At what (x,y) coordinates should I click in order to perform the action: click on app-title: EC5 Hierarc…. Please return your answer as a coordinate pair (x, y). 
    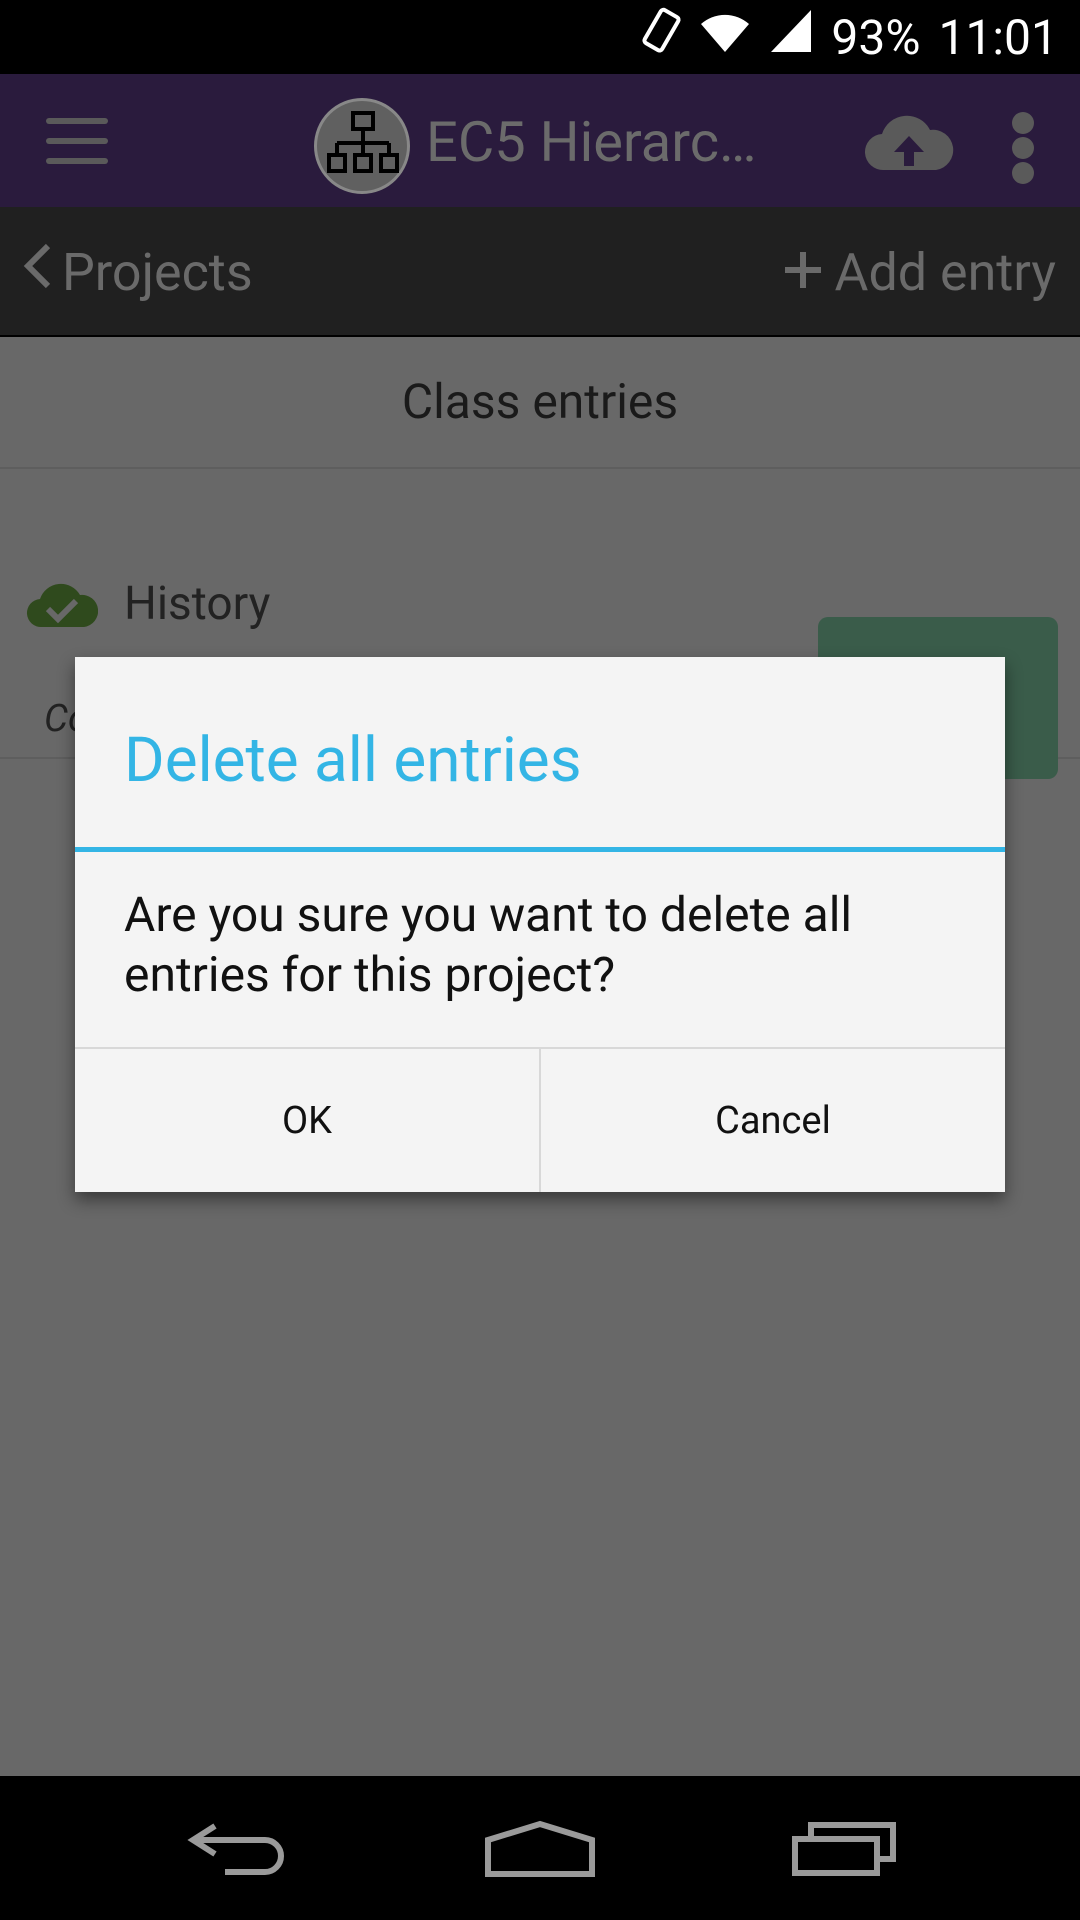
    Looking at the image, I should click on (591, 142).